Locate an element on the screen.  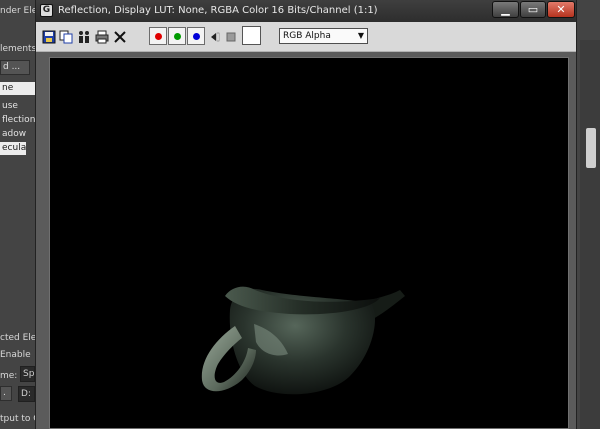
selected-element-label: cted Ele is located at coordinates (18, 338).